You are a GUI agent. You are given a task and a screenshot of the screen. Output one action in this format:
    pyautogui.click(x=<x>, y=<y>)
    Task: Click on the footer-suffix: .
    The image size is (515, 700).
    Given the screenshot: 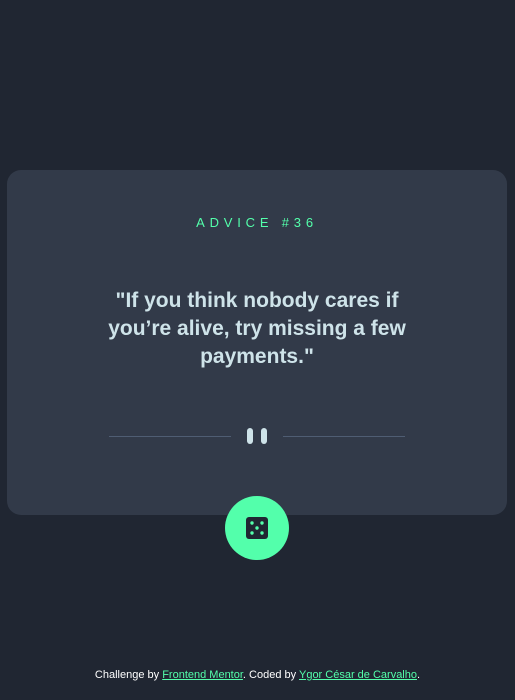 What is the action you would take?
    pyautogui.click(x=419, y=675)
    